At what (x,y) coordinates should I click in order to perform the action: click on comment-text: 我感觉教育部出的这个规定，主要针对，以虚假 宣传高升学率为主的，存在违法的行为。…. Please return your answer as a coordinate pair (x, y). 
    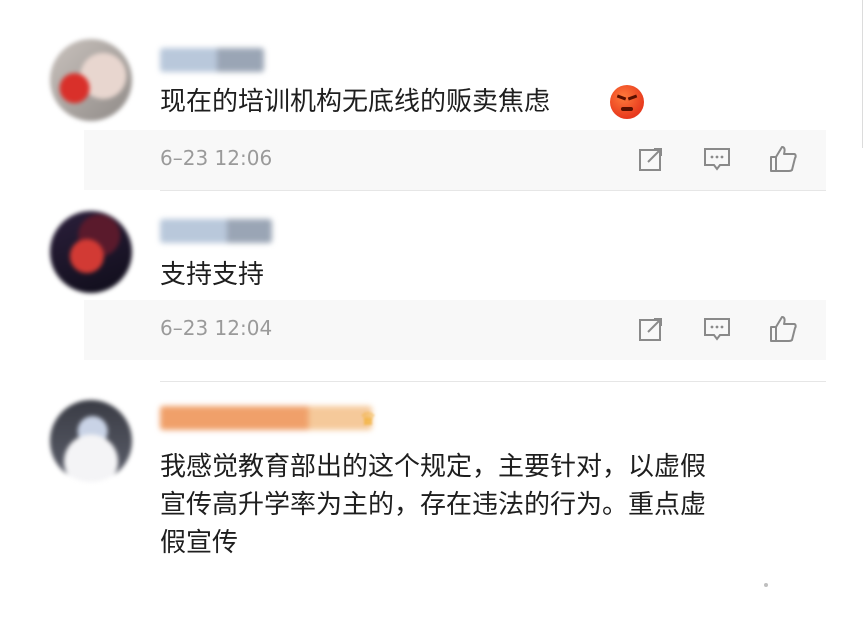
    Looking at the image, I should click on (433, 505).